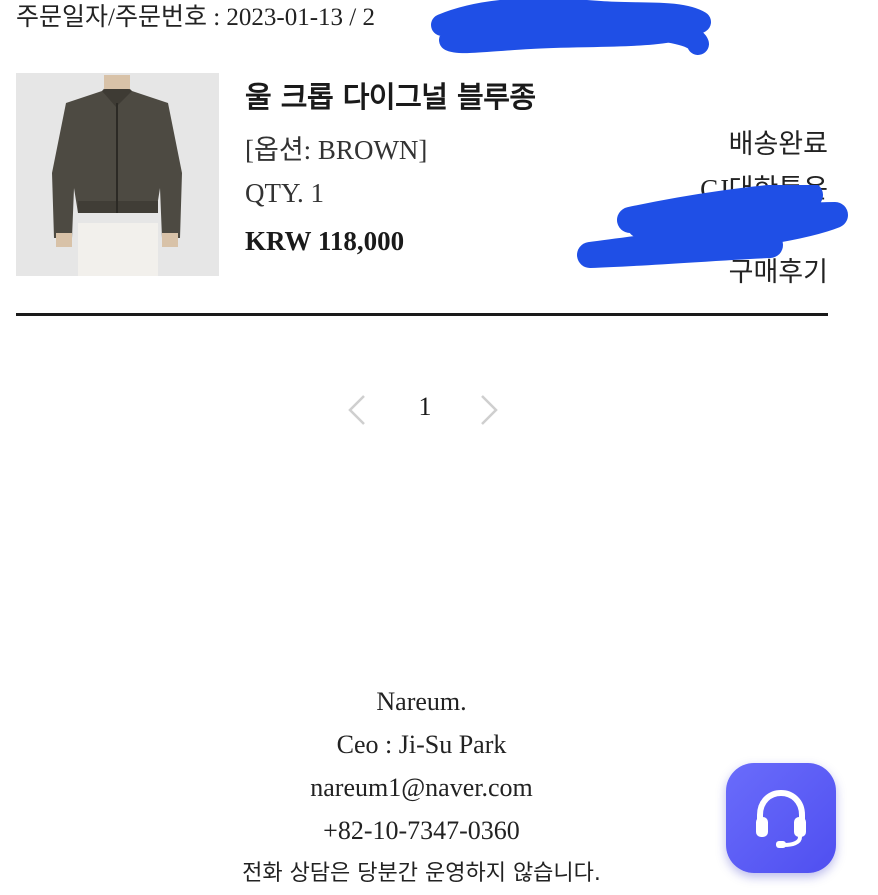 The width and height of the screenshot is (878, 895). What do you see at coordinates (446, 18) in the screenshot?
I see `order-header: 주문일자/주문번호 : 2023-01-13 / 2` at bounding box center [446, 18].